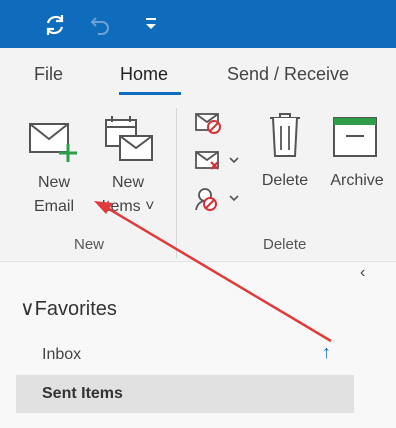 The image size is (396, 428). I want to click on new-email-label-line1: New, so click(53, 182).